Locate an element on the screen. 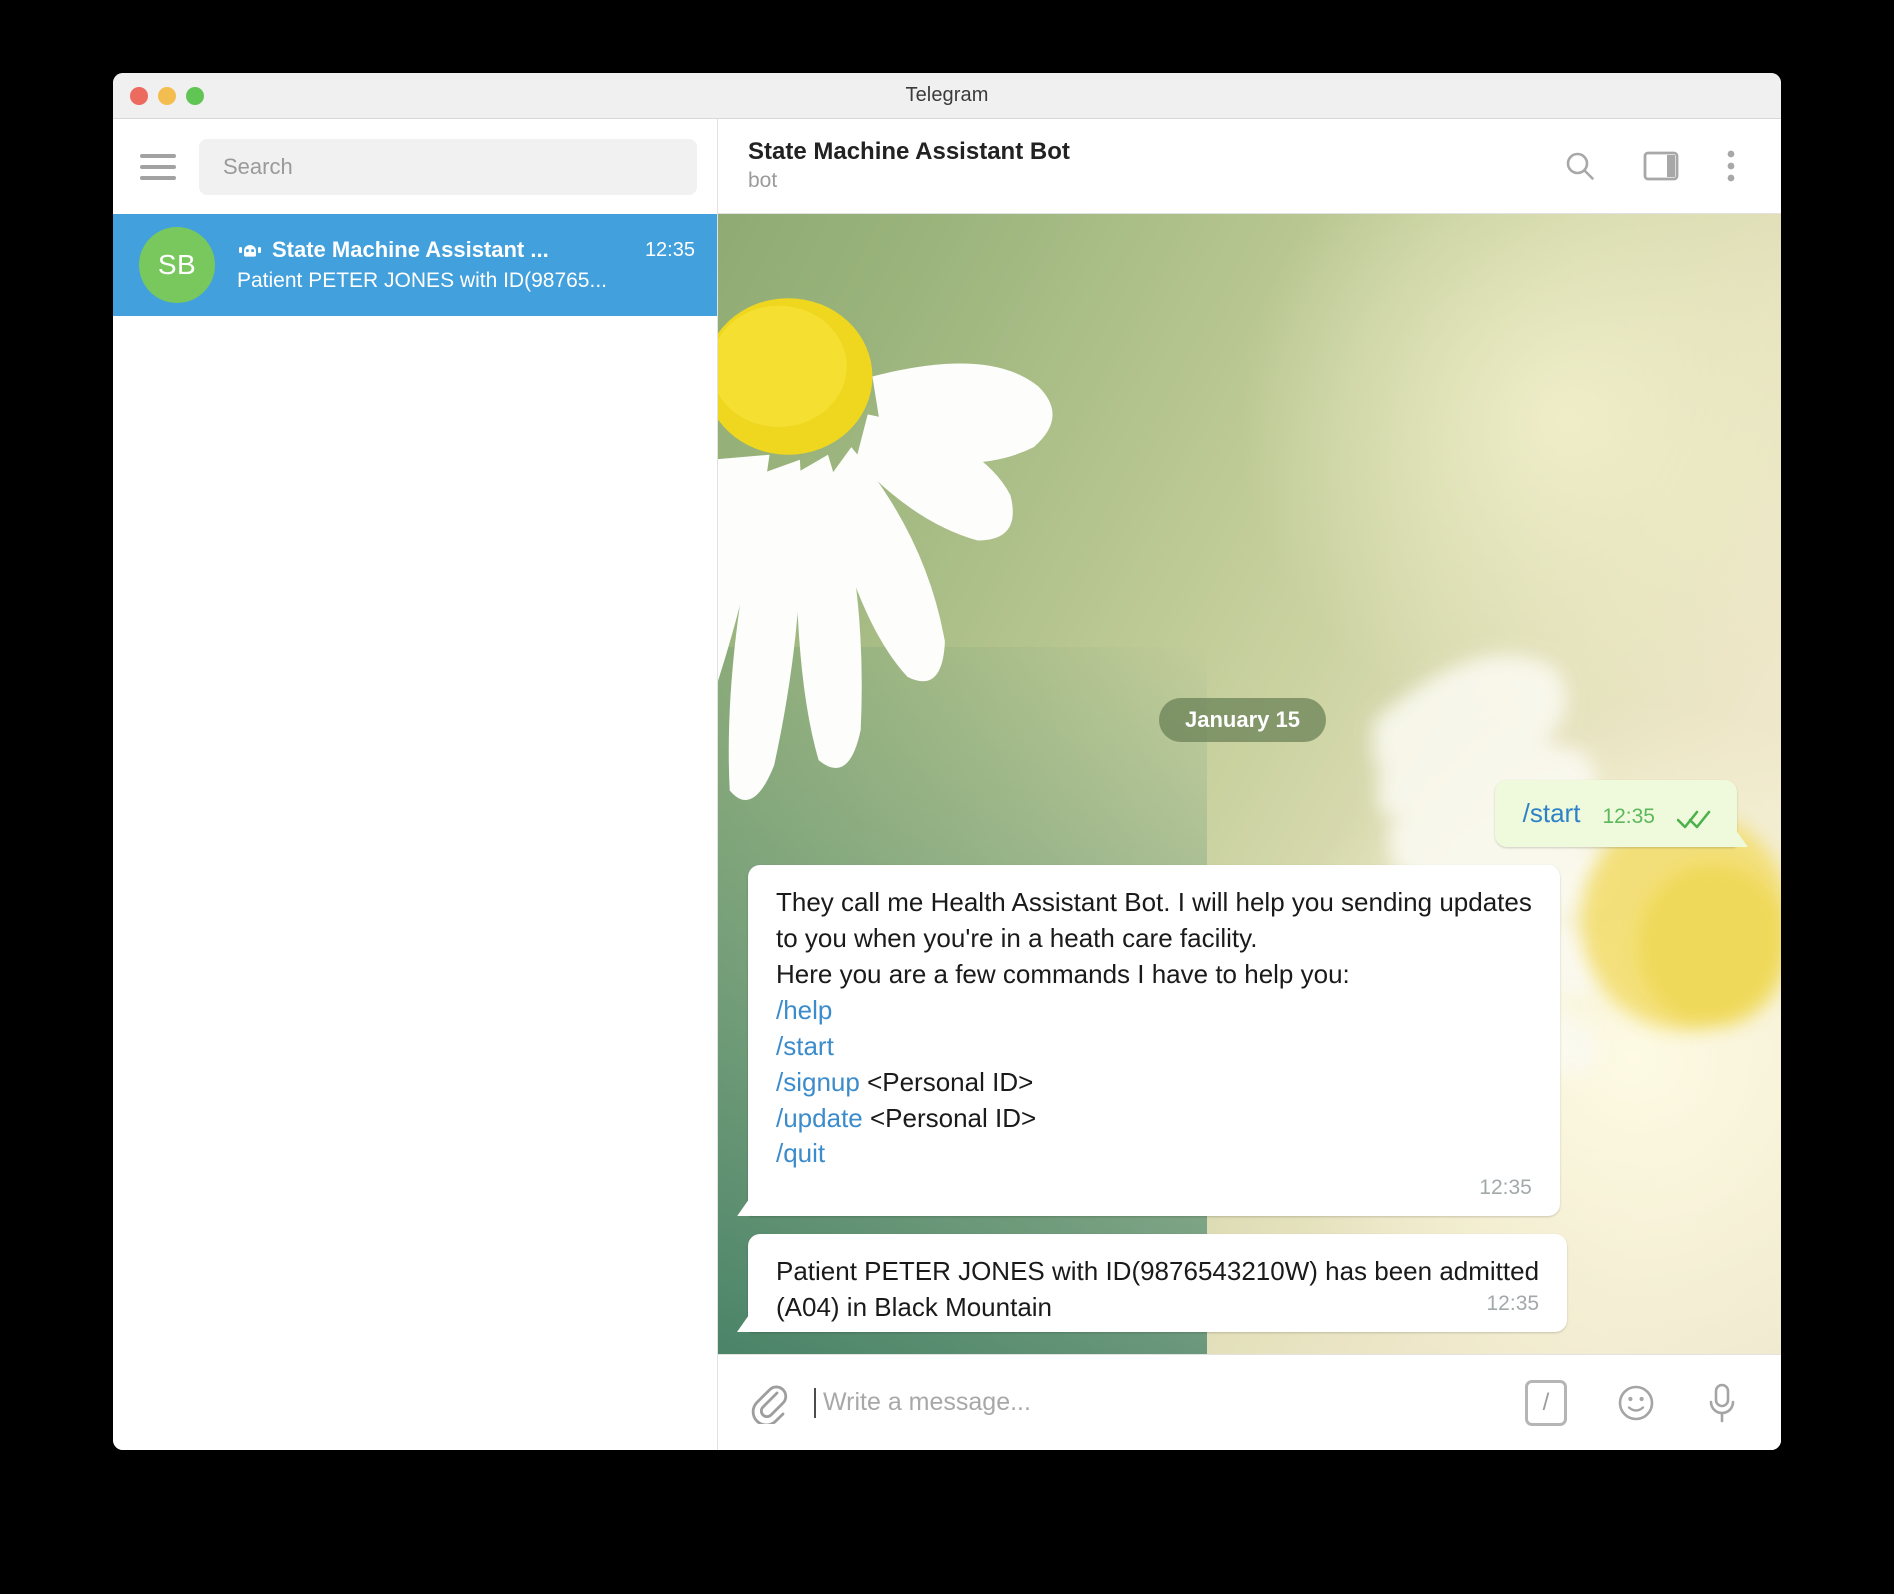  date-divider: January 15 is located at coordinates (1242, 720).